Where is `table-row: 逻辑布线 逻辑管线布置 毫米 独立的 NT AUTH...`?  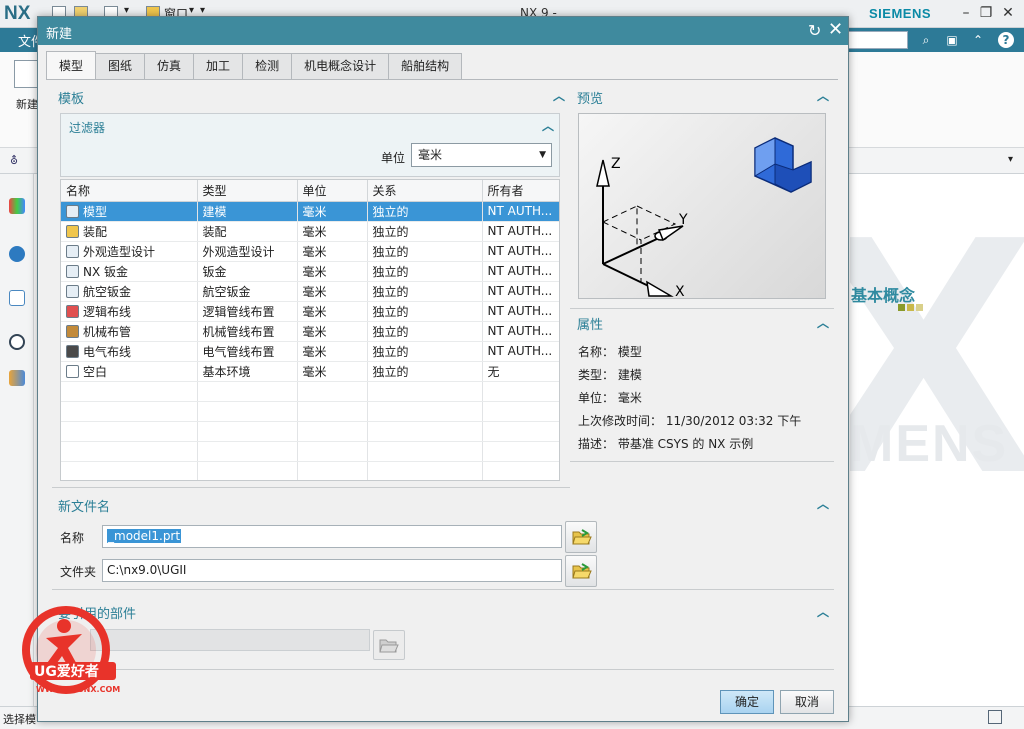
table-row: 逻辑布线 逻辑管线布置 毫米 独立的 NT AUTH... is located at coordinates (310, 311).